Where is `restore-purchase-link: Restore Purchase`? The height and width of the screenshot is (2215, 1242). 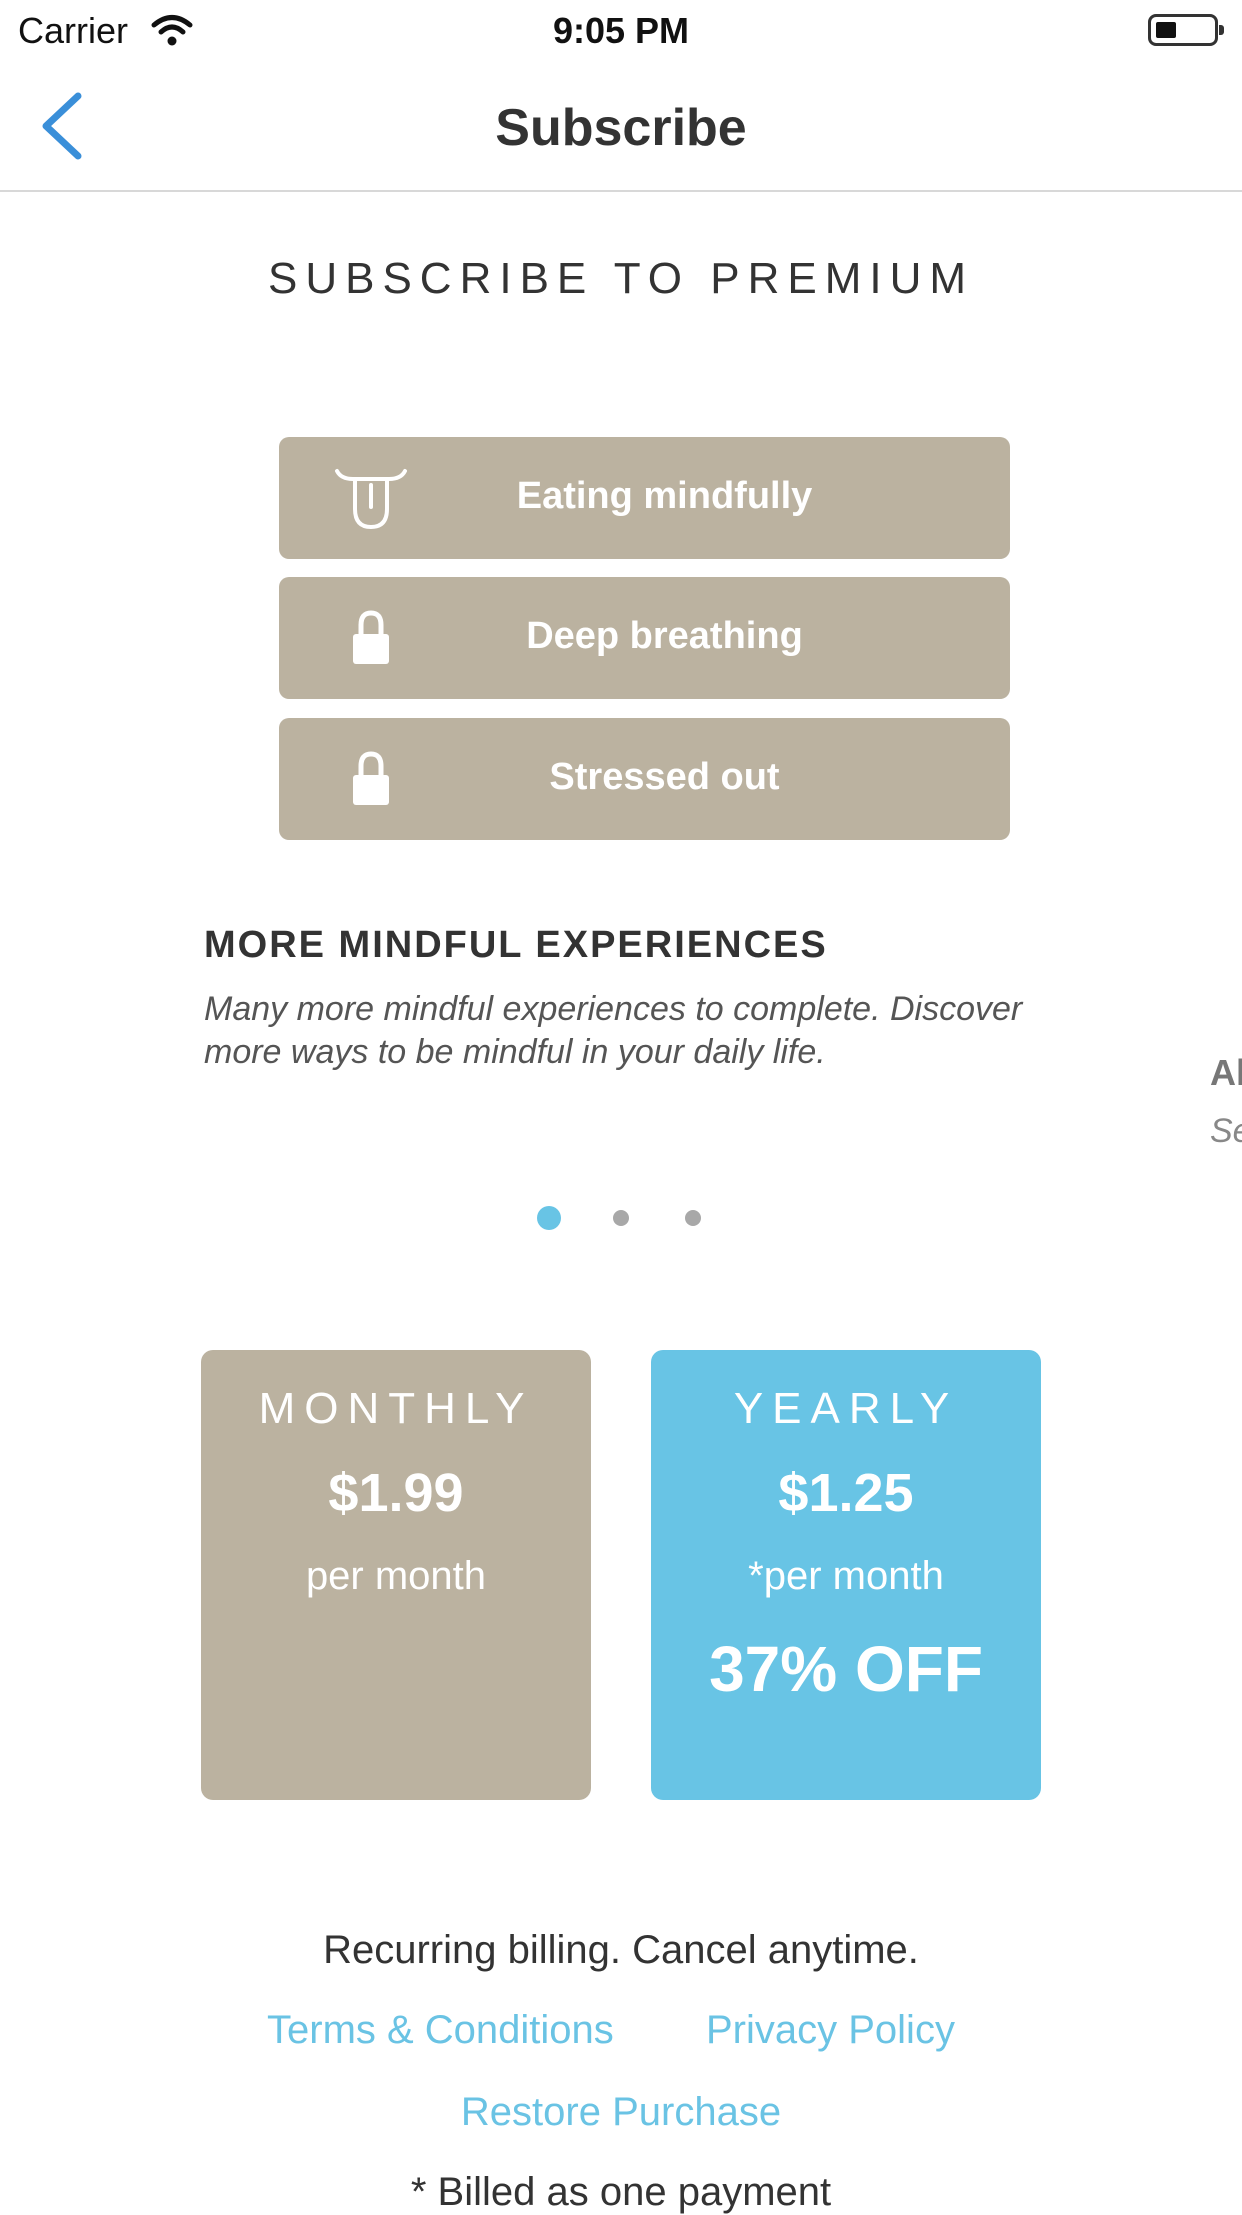
restore-purchase-link: Restore Purchase is located at coordinates (621, 2112).